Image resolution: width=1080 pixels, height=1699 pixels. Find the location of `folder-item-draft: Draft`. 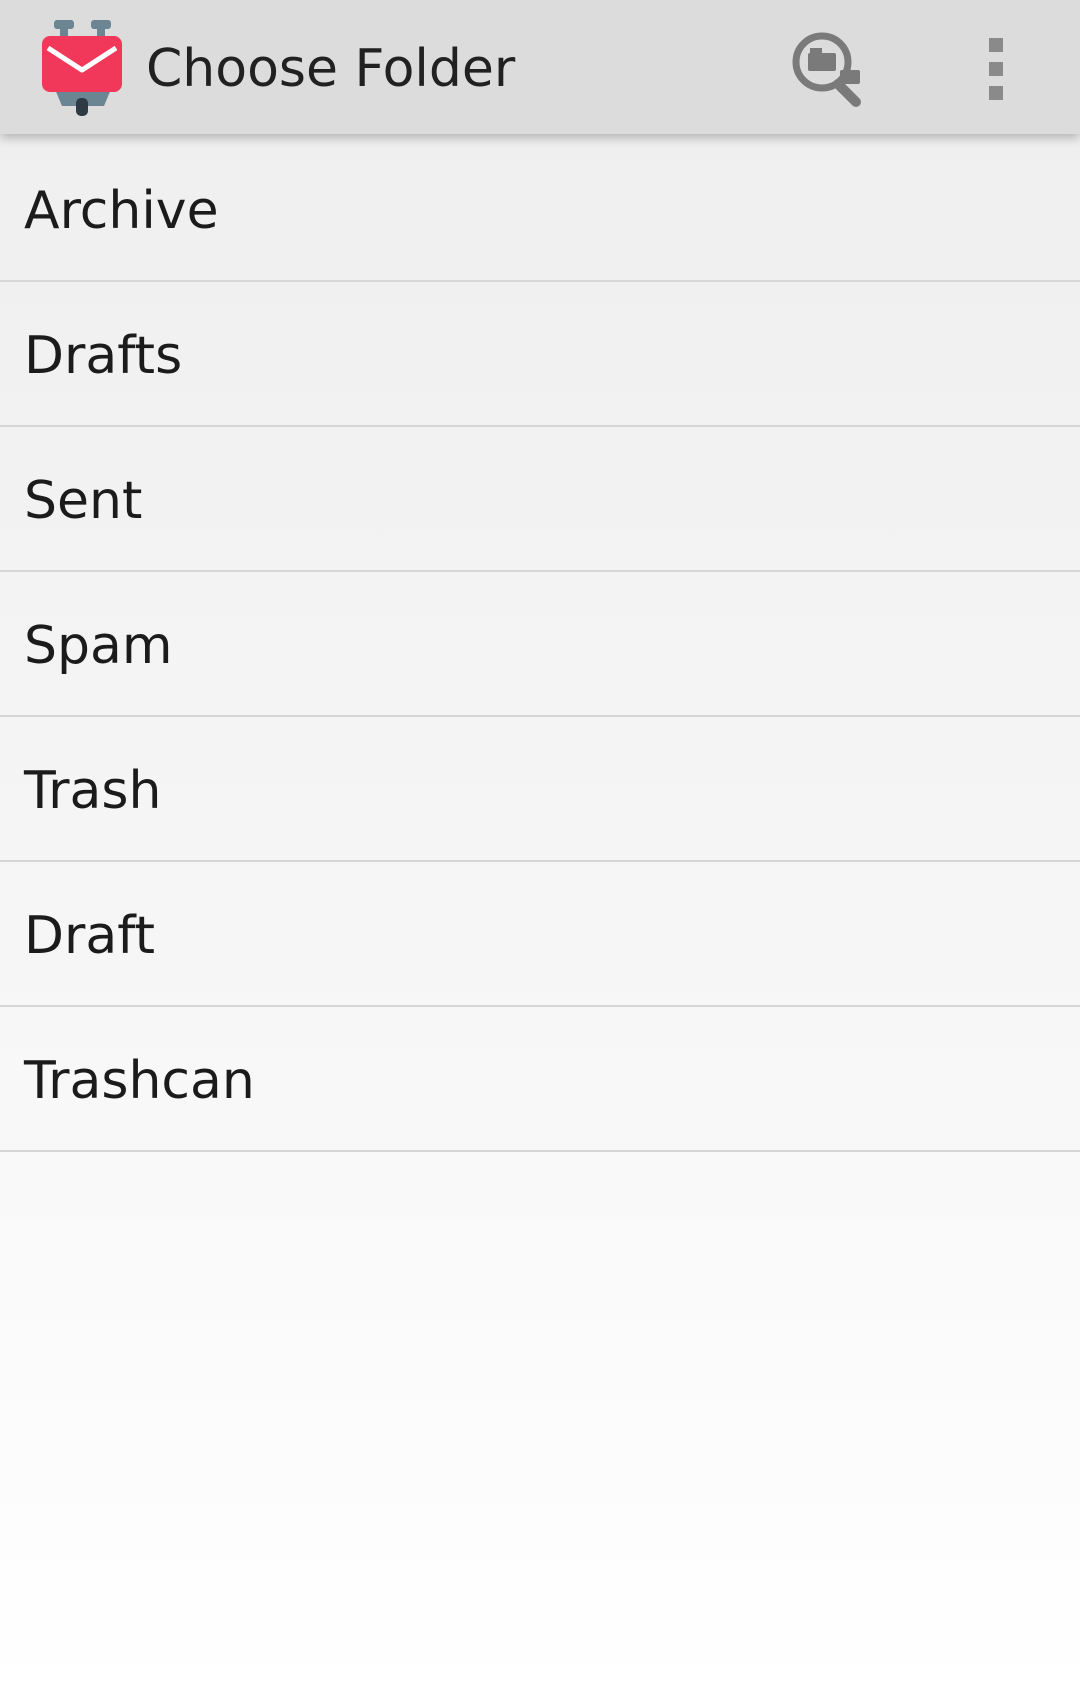

folder-item-draft: Draft is located at coordinates (540, 934).